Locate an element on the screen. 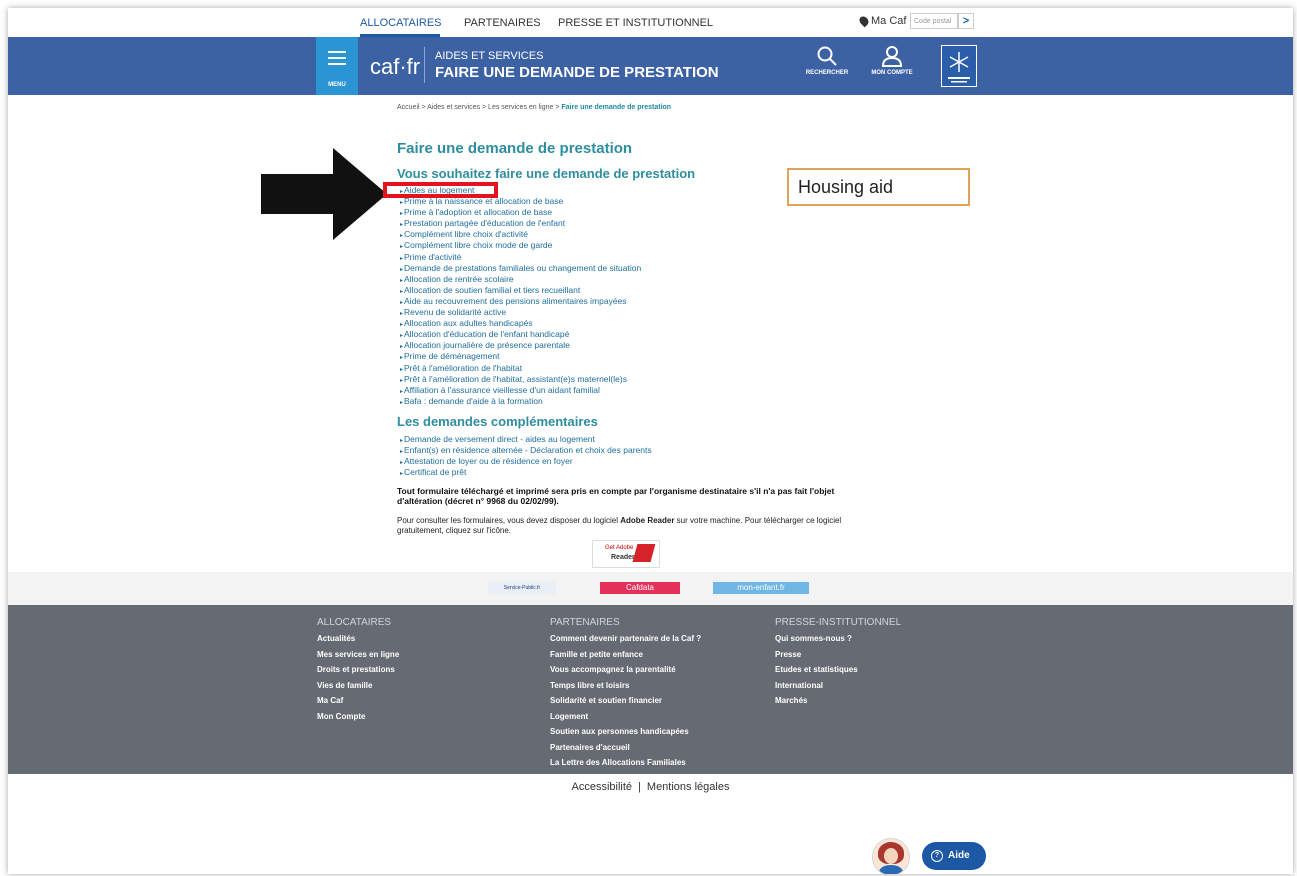  breadcrumb-current: Faire une demande de prestation is located at coordinates (616, 107).